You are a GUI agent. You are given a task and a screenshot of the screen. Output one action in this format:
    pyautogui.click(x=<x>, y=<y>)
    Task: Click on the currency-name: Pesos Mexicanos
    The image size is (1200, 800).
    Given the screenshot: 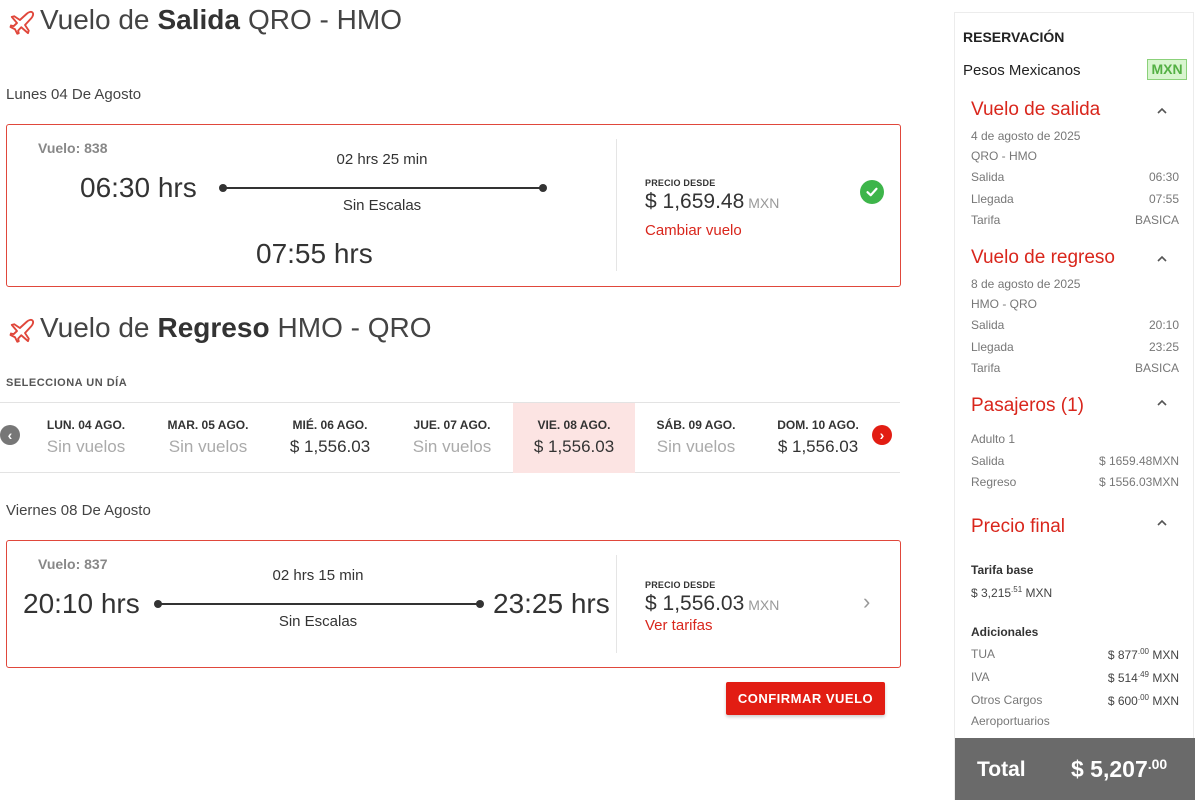 What is the action you would take?
    pyautogui.click(x=1022, y=70)
    